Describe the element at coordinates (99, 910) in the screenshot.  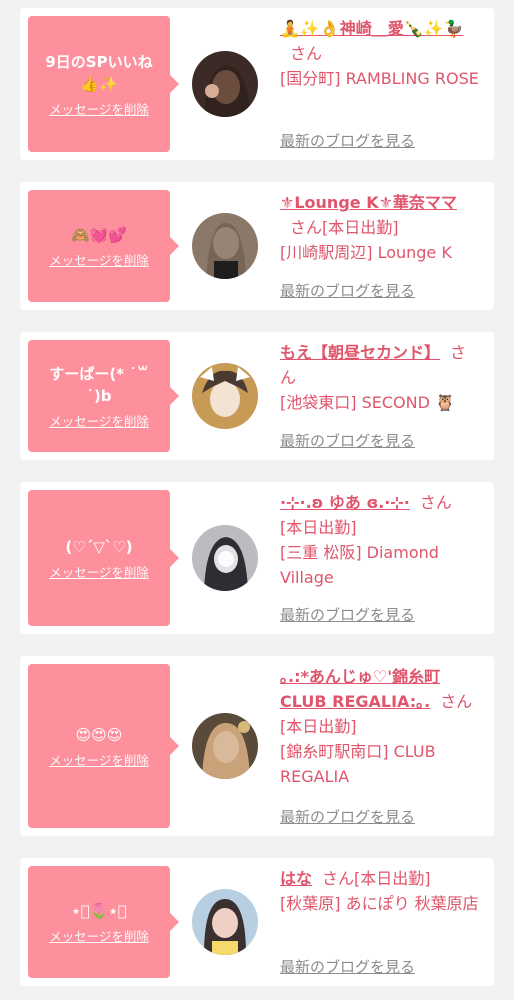
I see `message-text: ⋆͛🌷⋆͛` at that location.